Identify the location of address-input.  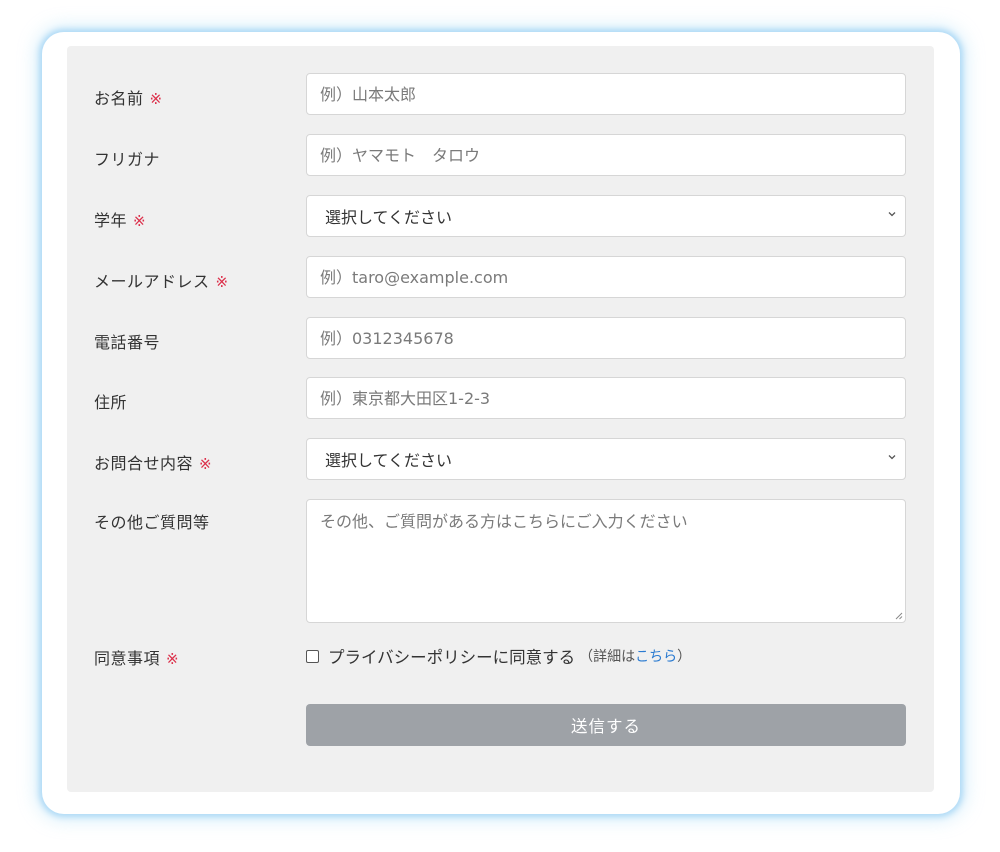
(606, 398).